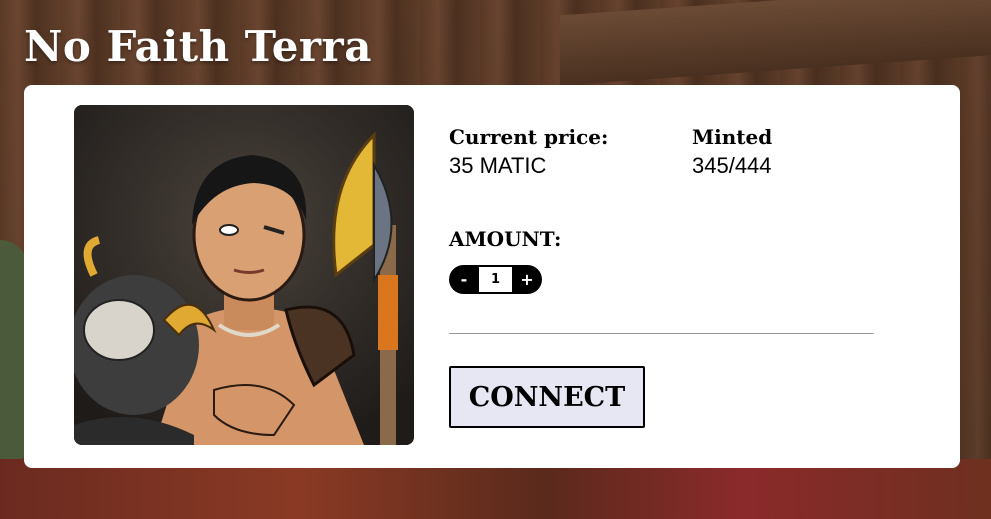 This screenshot has height=519, width=991. I want to click on quantity-value: 1, so click(495, 279).